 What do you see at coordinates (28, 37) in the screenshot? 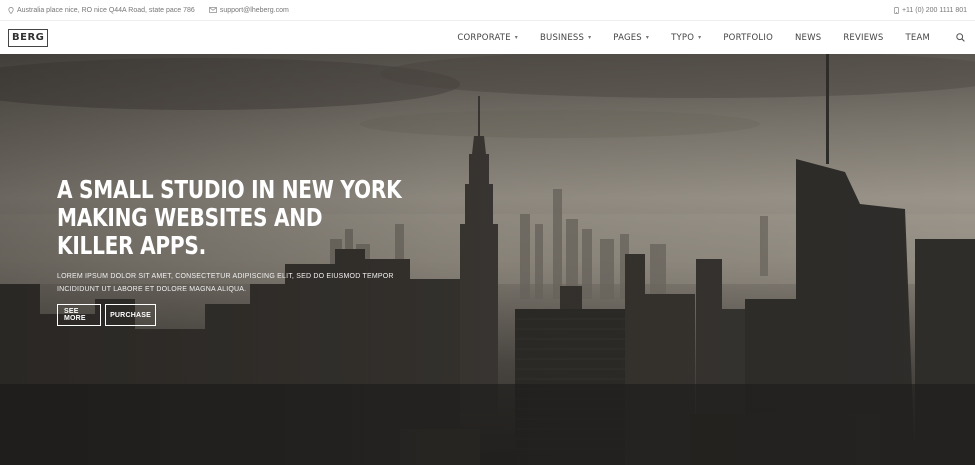
I see `site-logo: BERG` at bounding box center [28, 37].